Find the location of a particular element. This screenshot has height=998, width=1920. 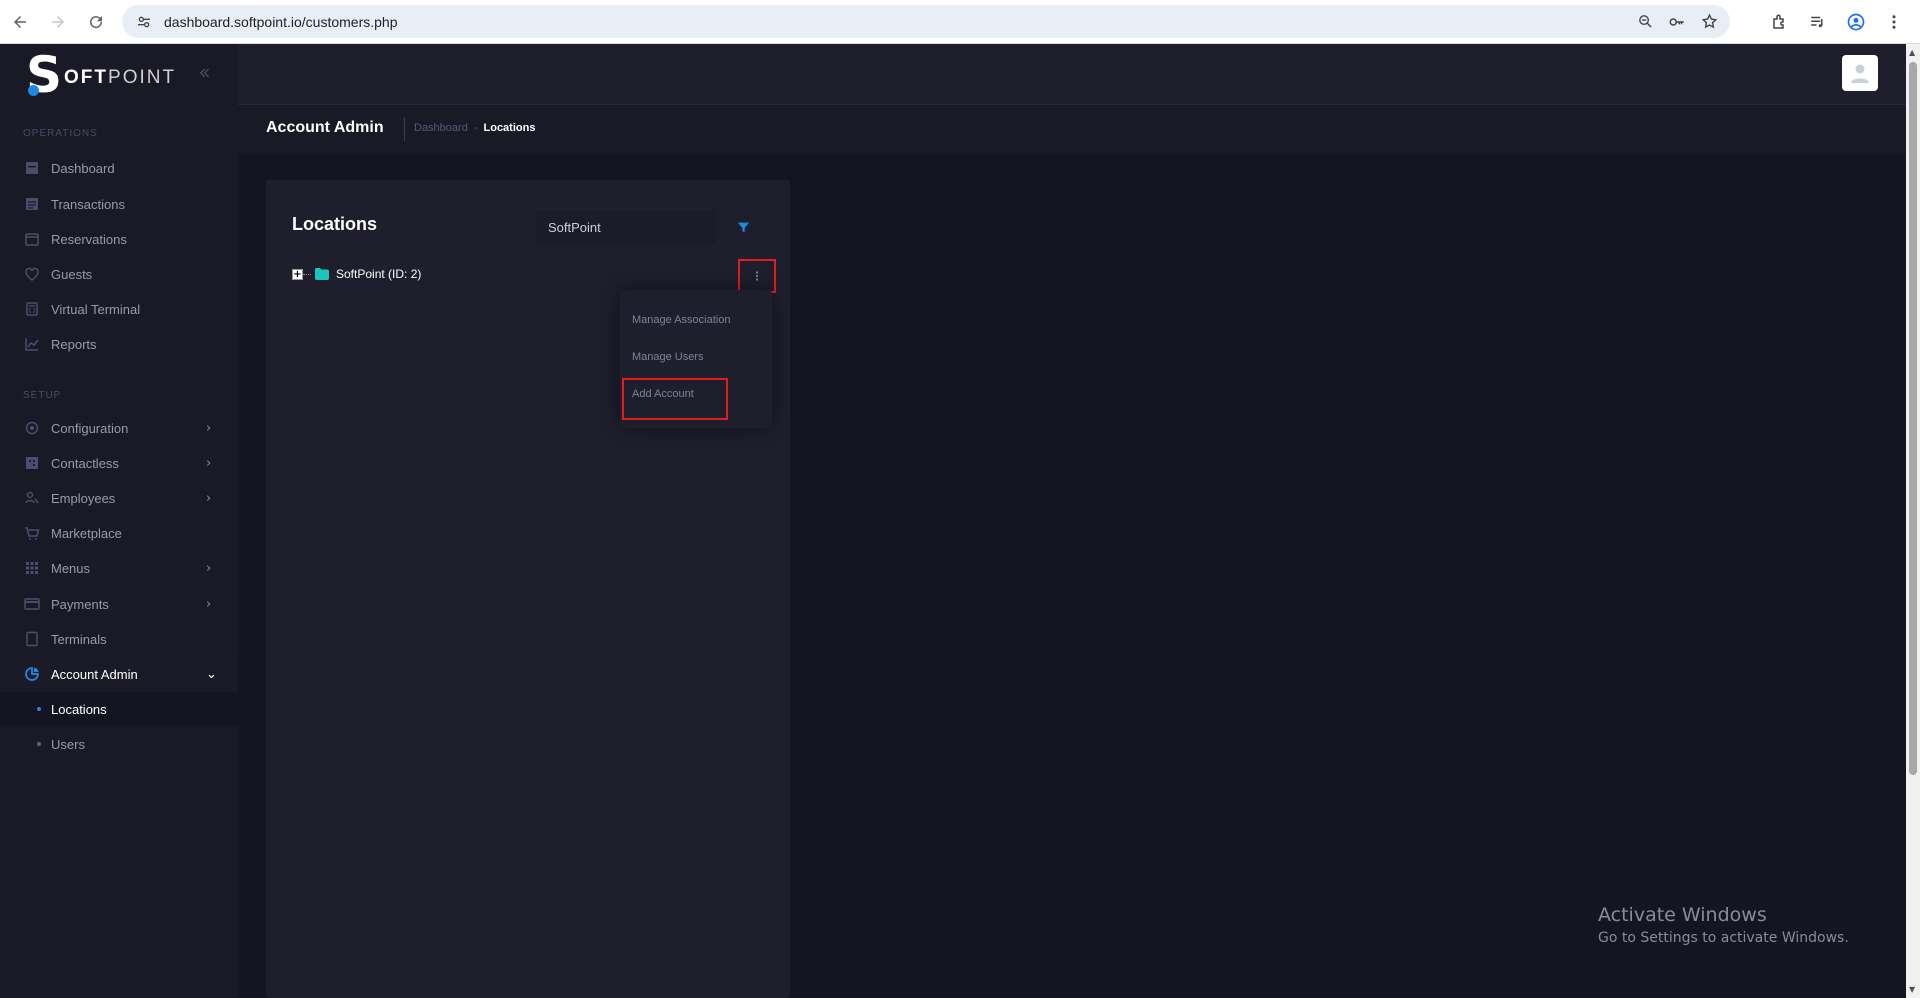

filter-button is located at coordinates (743, 227).